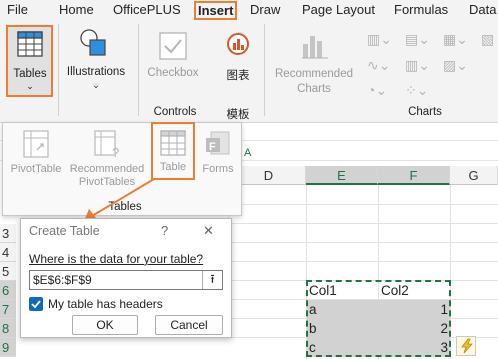  I want to click on column-header-d: D, so click(269, 175).